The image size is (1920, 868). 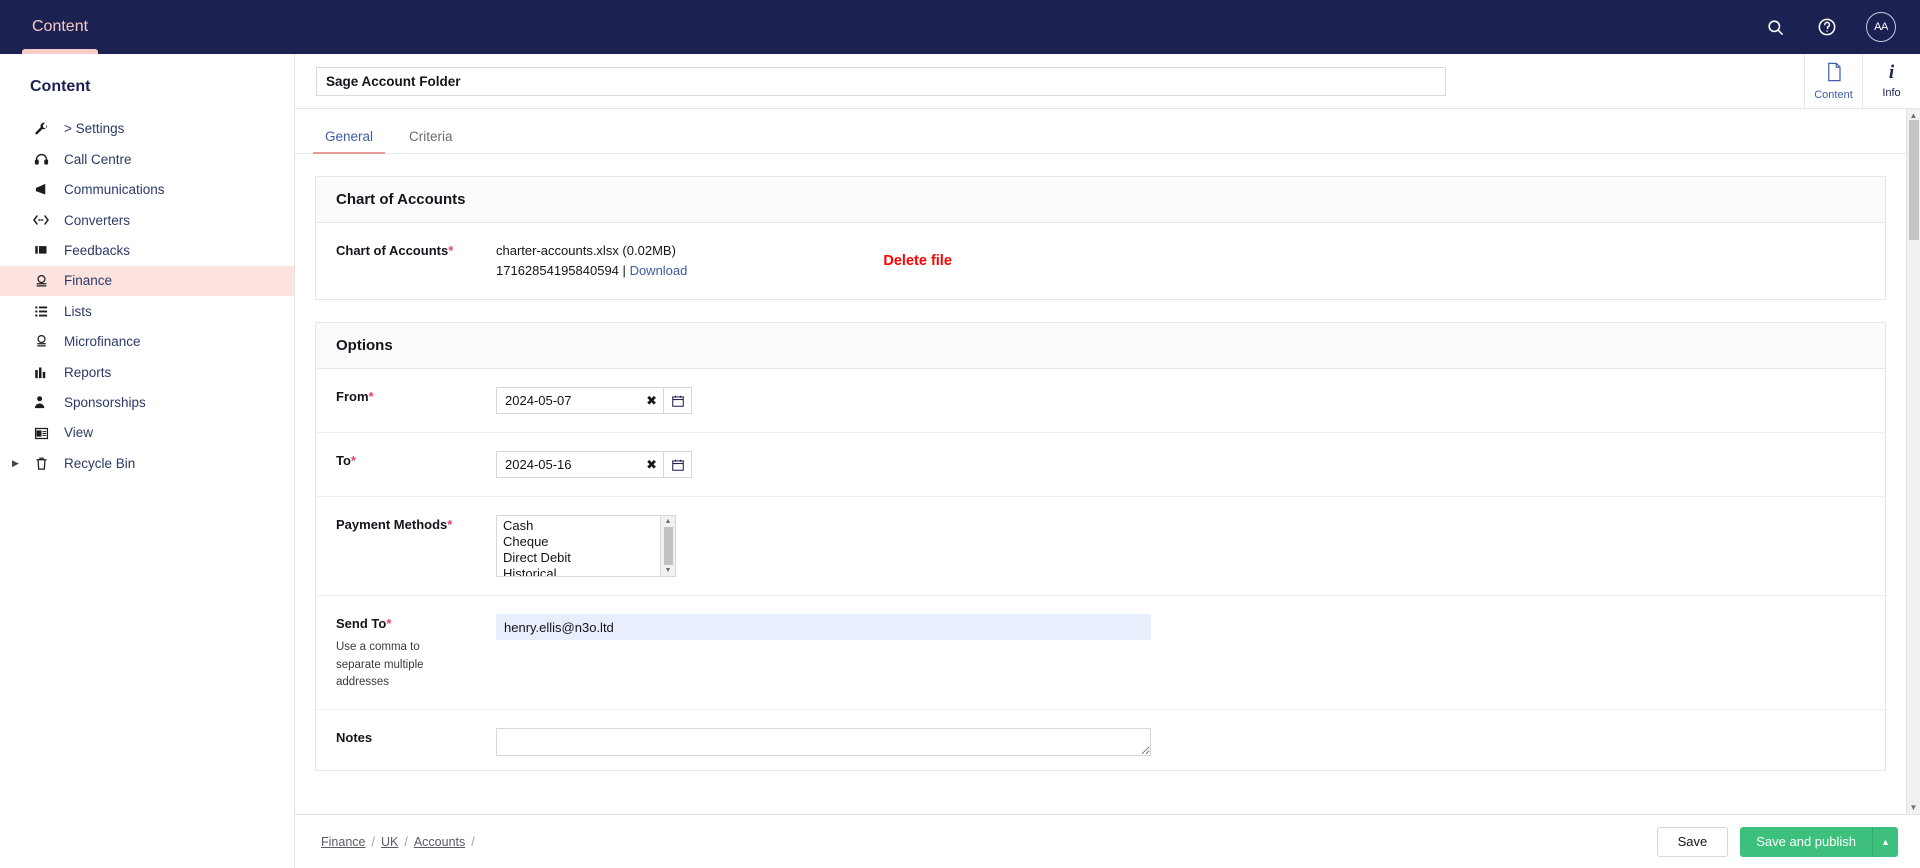 I want to click on trash-icon, so click(x=41, y=463).